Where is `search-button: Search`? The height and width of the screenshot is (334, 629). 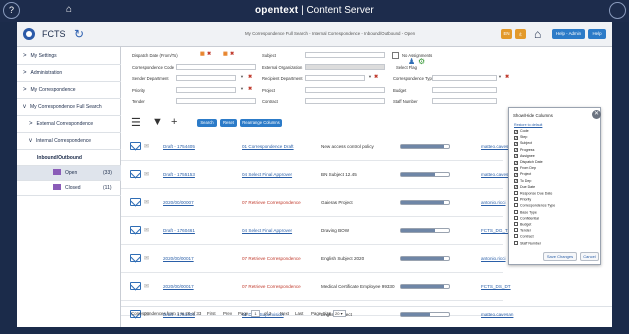
search-button: Search is located at coordinates (207, 123).